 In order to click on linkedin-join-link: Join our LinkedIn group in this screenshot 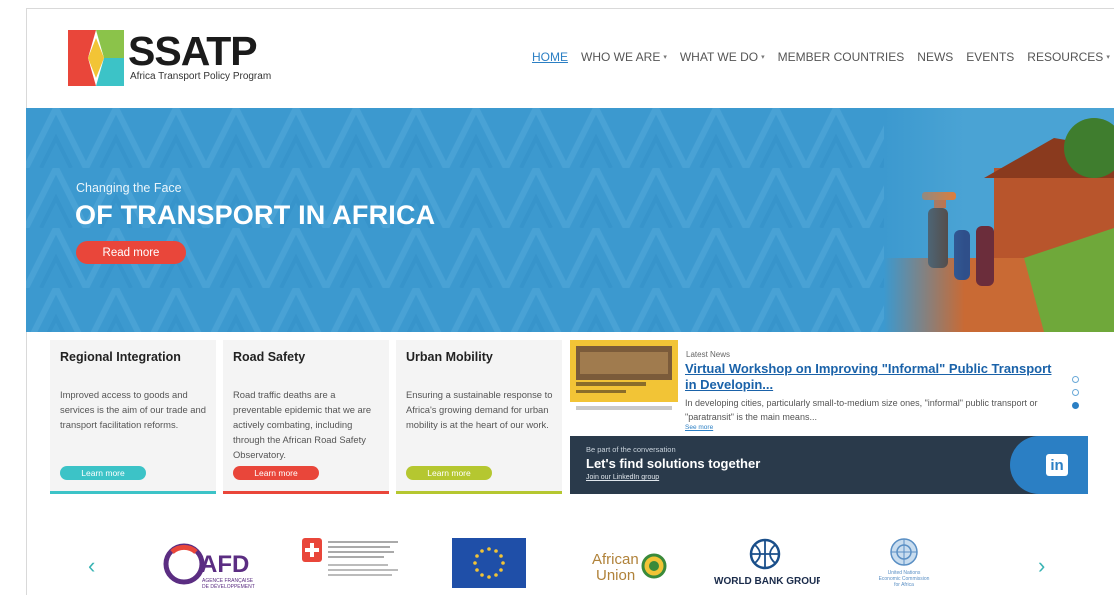, I will do `click(622, 477)`.